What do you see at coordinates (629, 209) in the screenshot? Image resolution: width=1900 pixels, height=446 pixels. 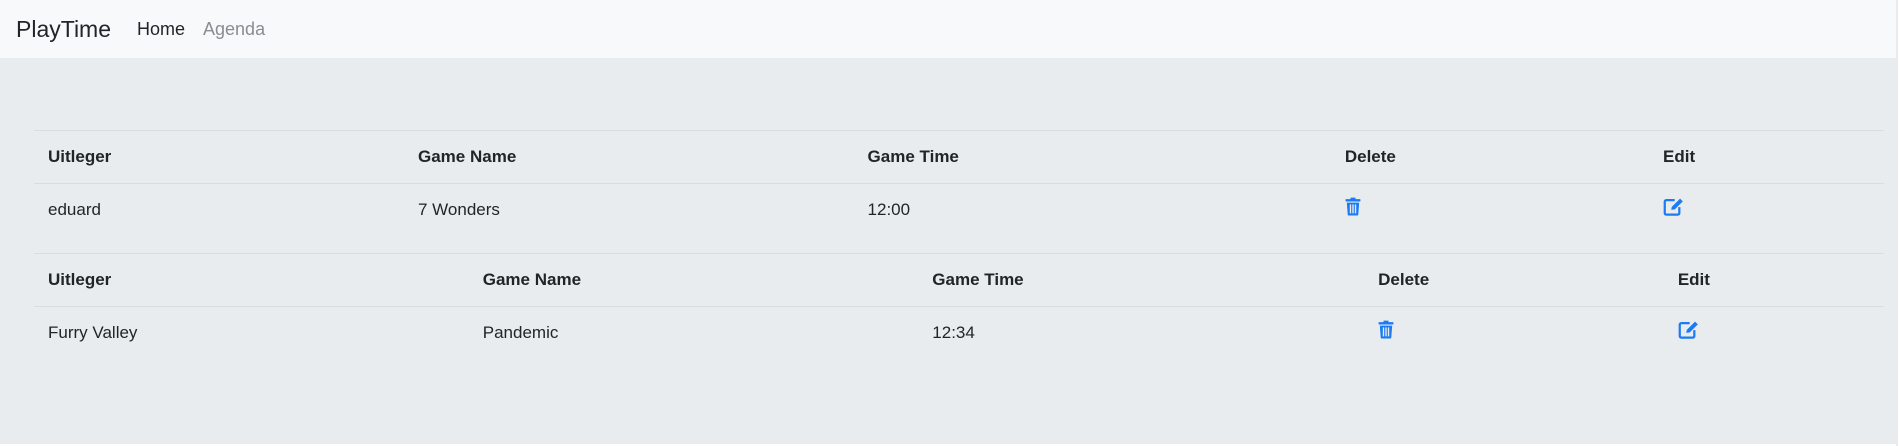 I see `cell-game-name: 7 Wonders` at bounding box center [629, 209].